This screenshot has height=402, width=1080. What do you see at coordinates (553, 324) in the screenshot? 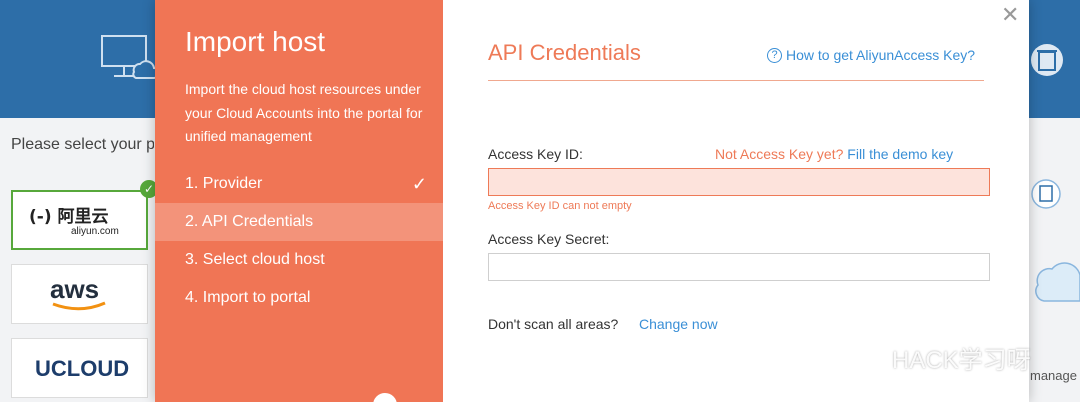
I see `scan-areas-label: Don't scan all areas?` at bounding box center [553, 324].